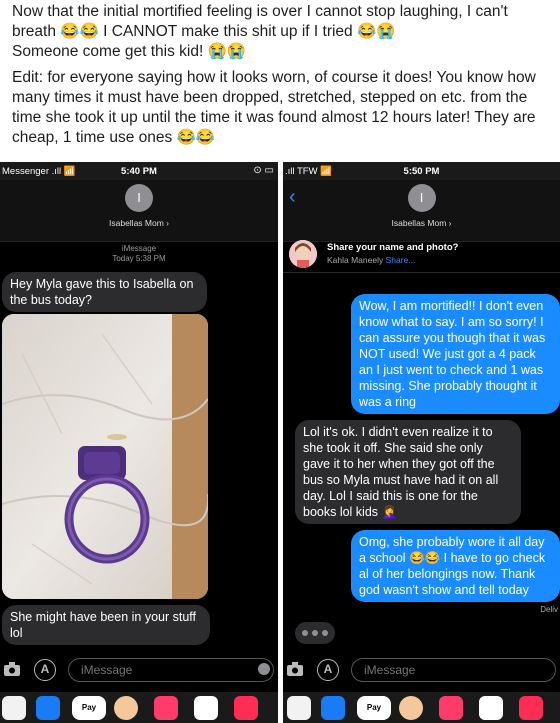  What do you see at coordinates (106, 625) in the screenshot?
I see `incoming-message: She might have been in your stuff lol` at bounding box center [106, 625].